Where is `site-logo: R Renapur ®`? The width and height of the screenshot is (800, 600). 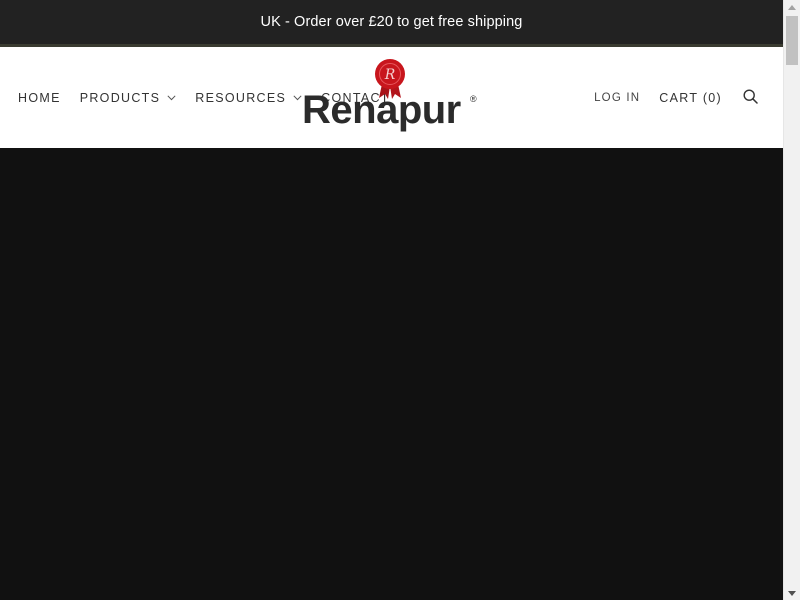
site-logo: R Renapur ® is located at coordinates (393, 98).